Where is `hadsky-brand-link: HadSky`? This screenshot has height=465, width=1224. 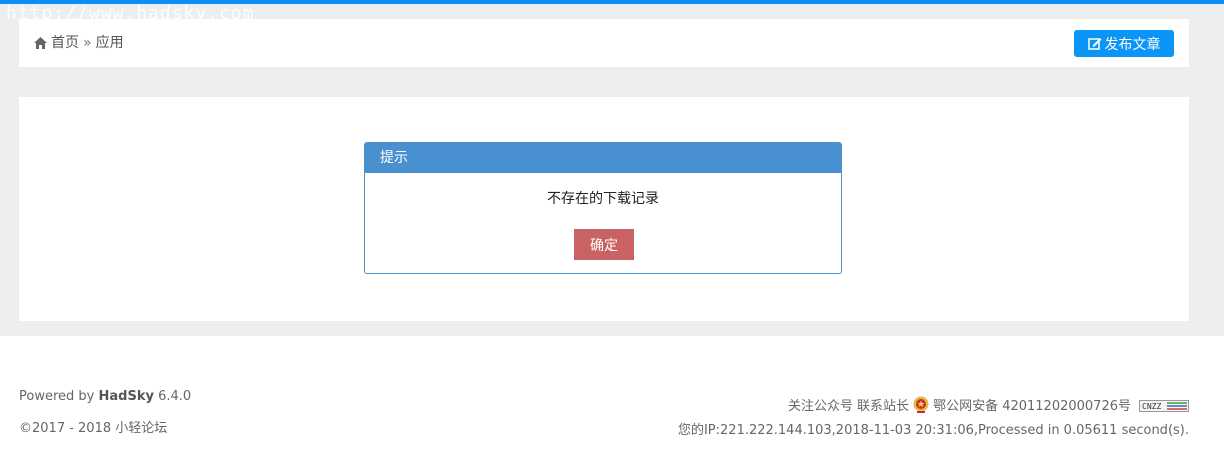 hadsky-brand-link: HadSky is located at coordinates (126, 396).